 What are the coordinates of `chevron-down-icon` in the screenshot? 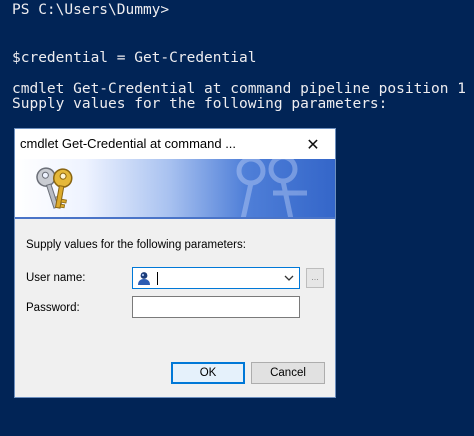 It's located at (289, 278).